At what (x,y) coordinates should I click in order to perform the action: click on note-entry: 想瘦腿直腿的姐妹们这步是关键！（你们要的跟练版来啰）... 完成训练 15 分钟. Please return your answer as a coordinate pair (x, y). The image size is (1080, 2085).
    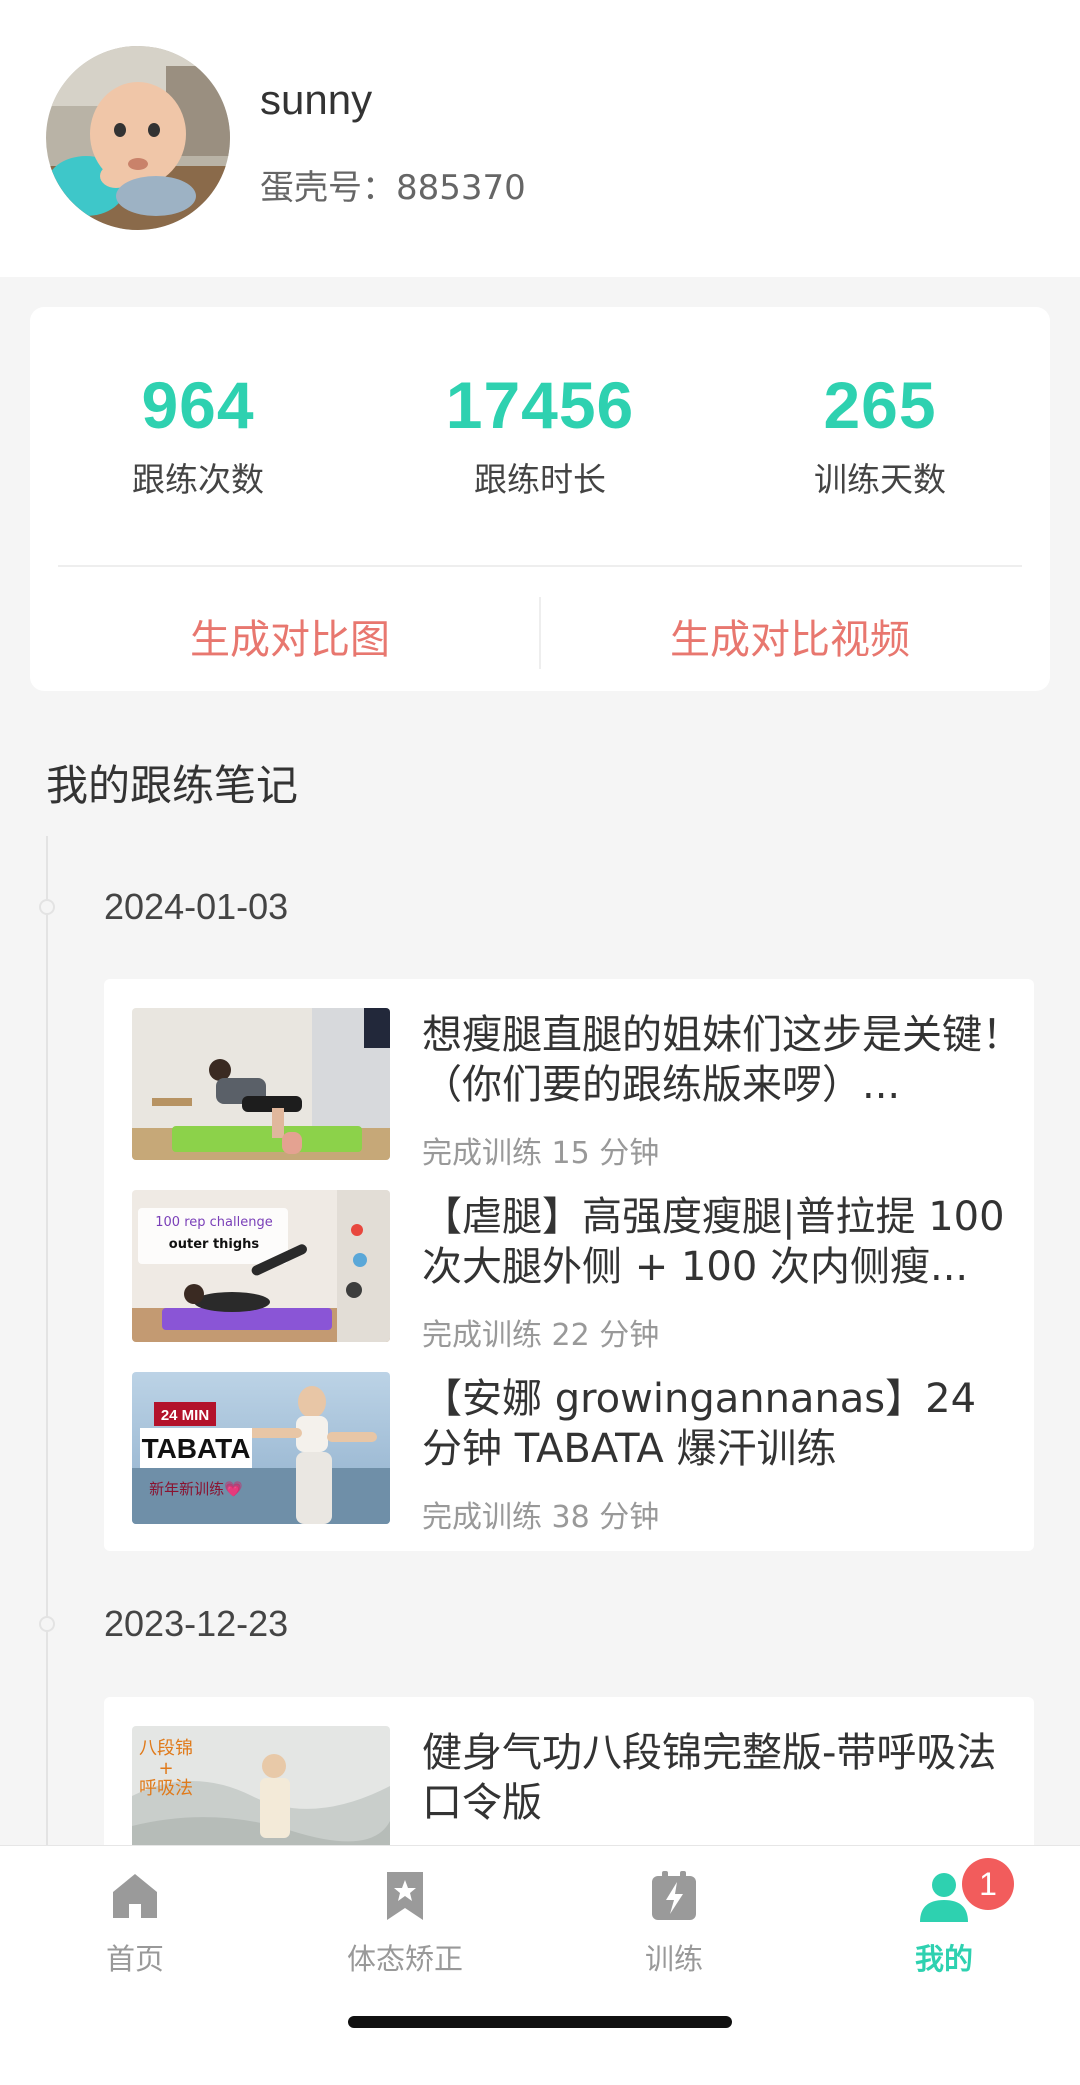
    Looking at the image, I should click on (577, 1089).